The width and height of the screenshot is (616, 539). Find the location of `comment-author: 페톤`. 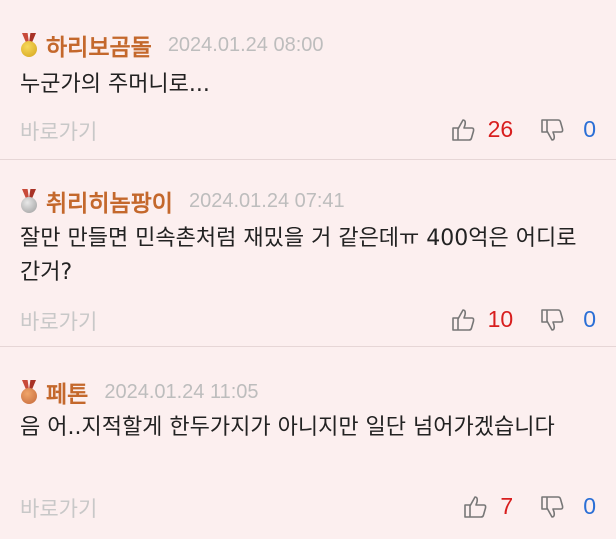

comment-author: 페톤 is located at coordinates (67, 392).